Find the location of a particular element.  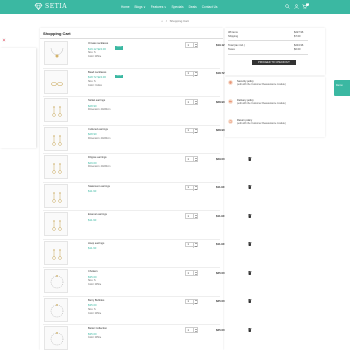

search-icon is located at coordinates (287, 6).